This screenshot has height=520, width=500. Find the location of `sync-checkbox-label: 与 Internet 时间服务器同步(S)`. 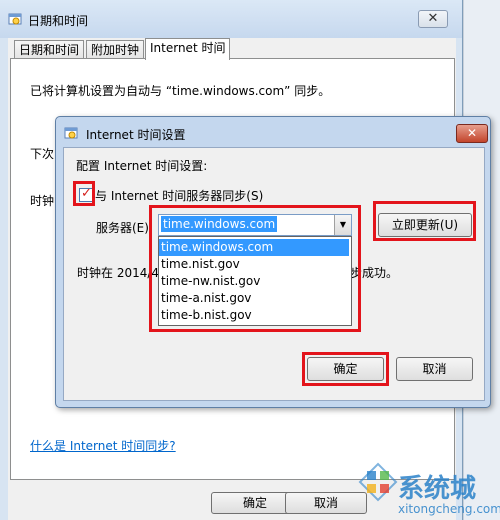

sync-checkbox-label: 与 Internet 时间服务器同步(S) is located at coordinates (179, 195).